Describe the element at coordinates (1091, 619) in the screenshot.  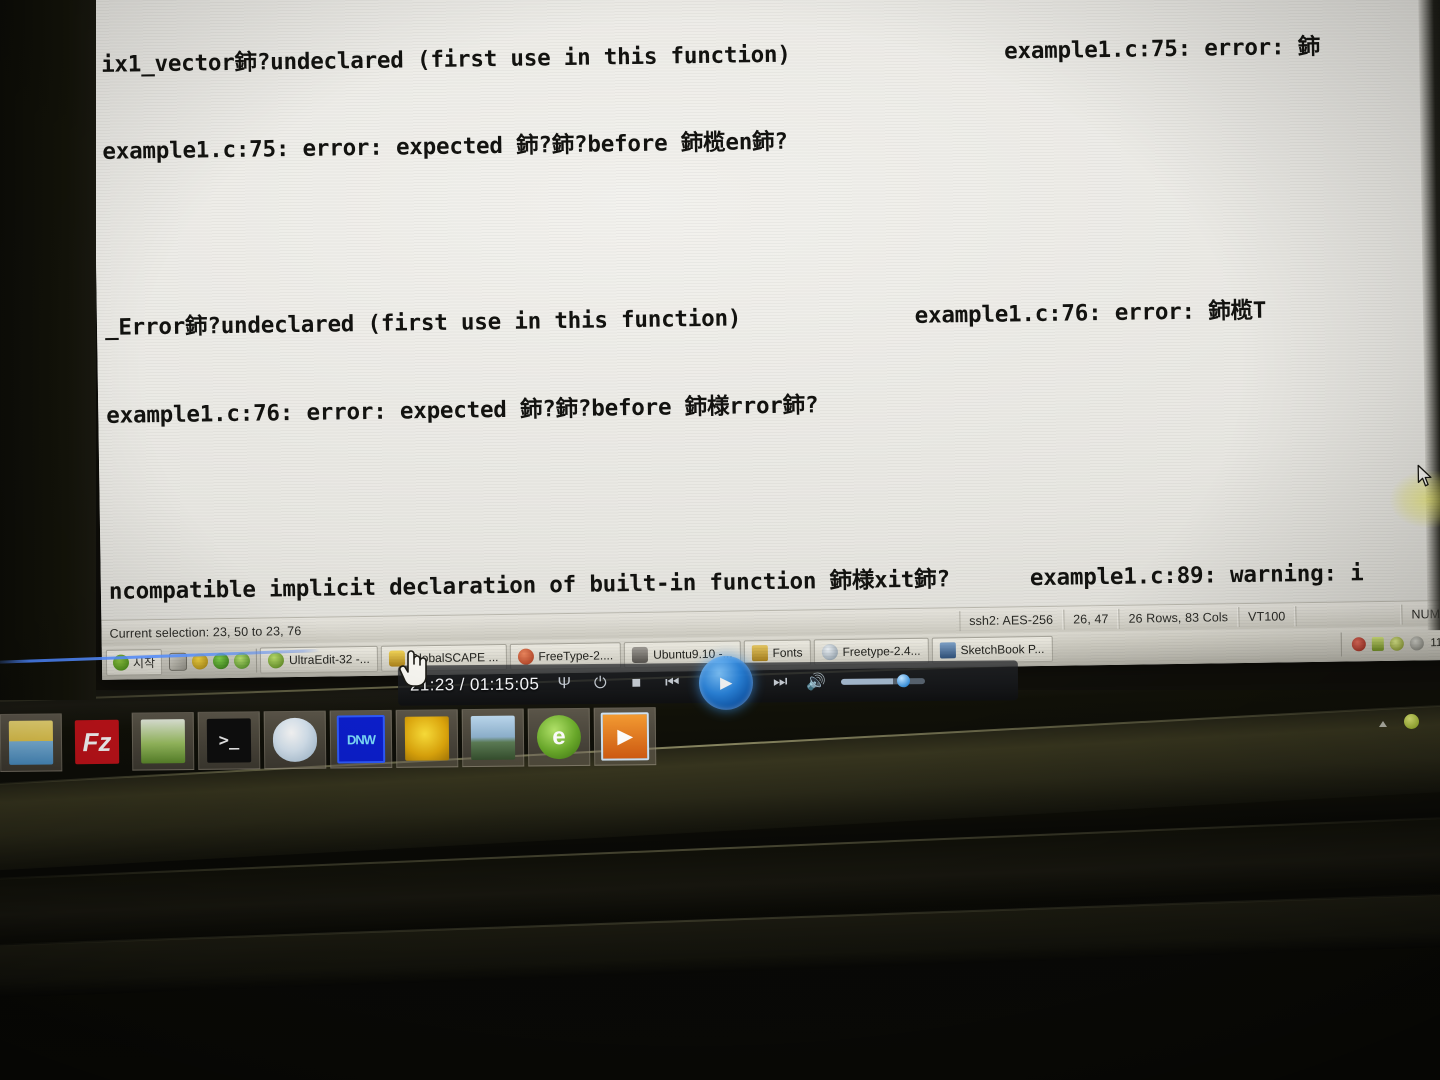
I see `status-cursor-position: 26, 47` at that location.